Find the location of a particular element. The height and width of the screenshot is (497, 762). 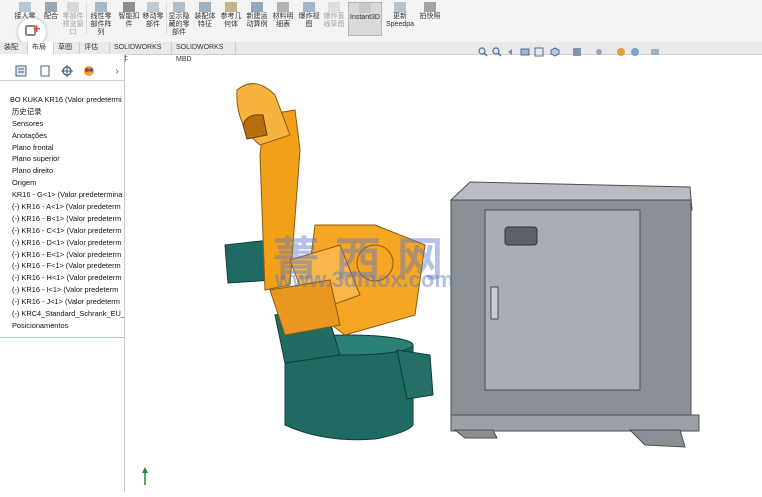

hide-show-items-icon is located at coordinates (599, 49).